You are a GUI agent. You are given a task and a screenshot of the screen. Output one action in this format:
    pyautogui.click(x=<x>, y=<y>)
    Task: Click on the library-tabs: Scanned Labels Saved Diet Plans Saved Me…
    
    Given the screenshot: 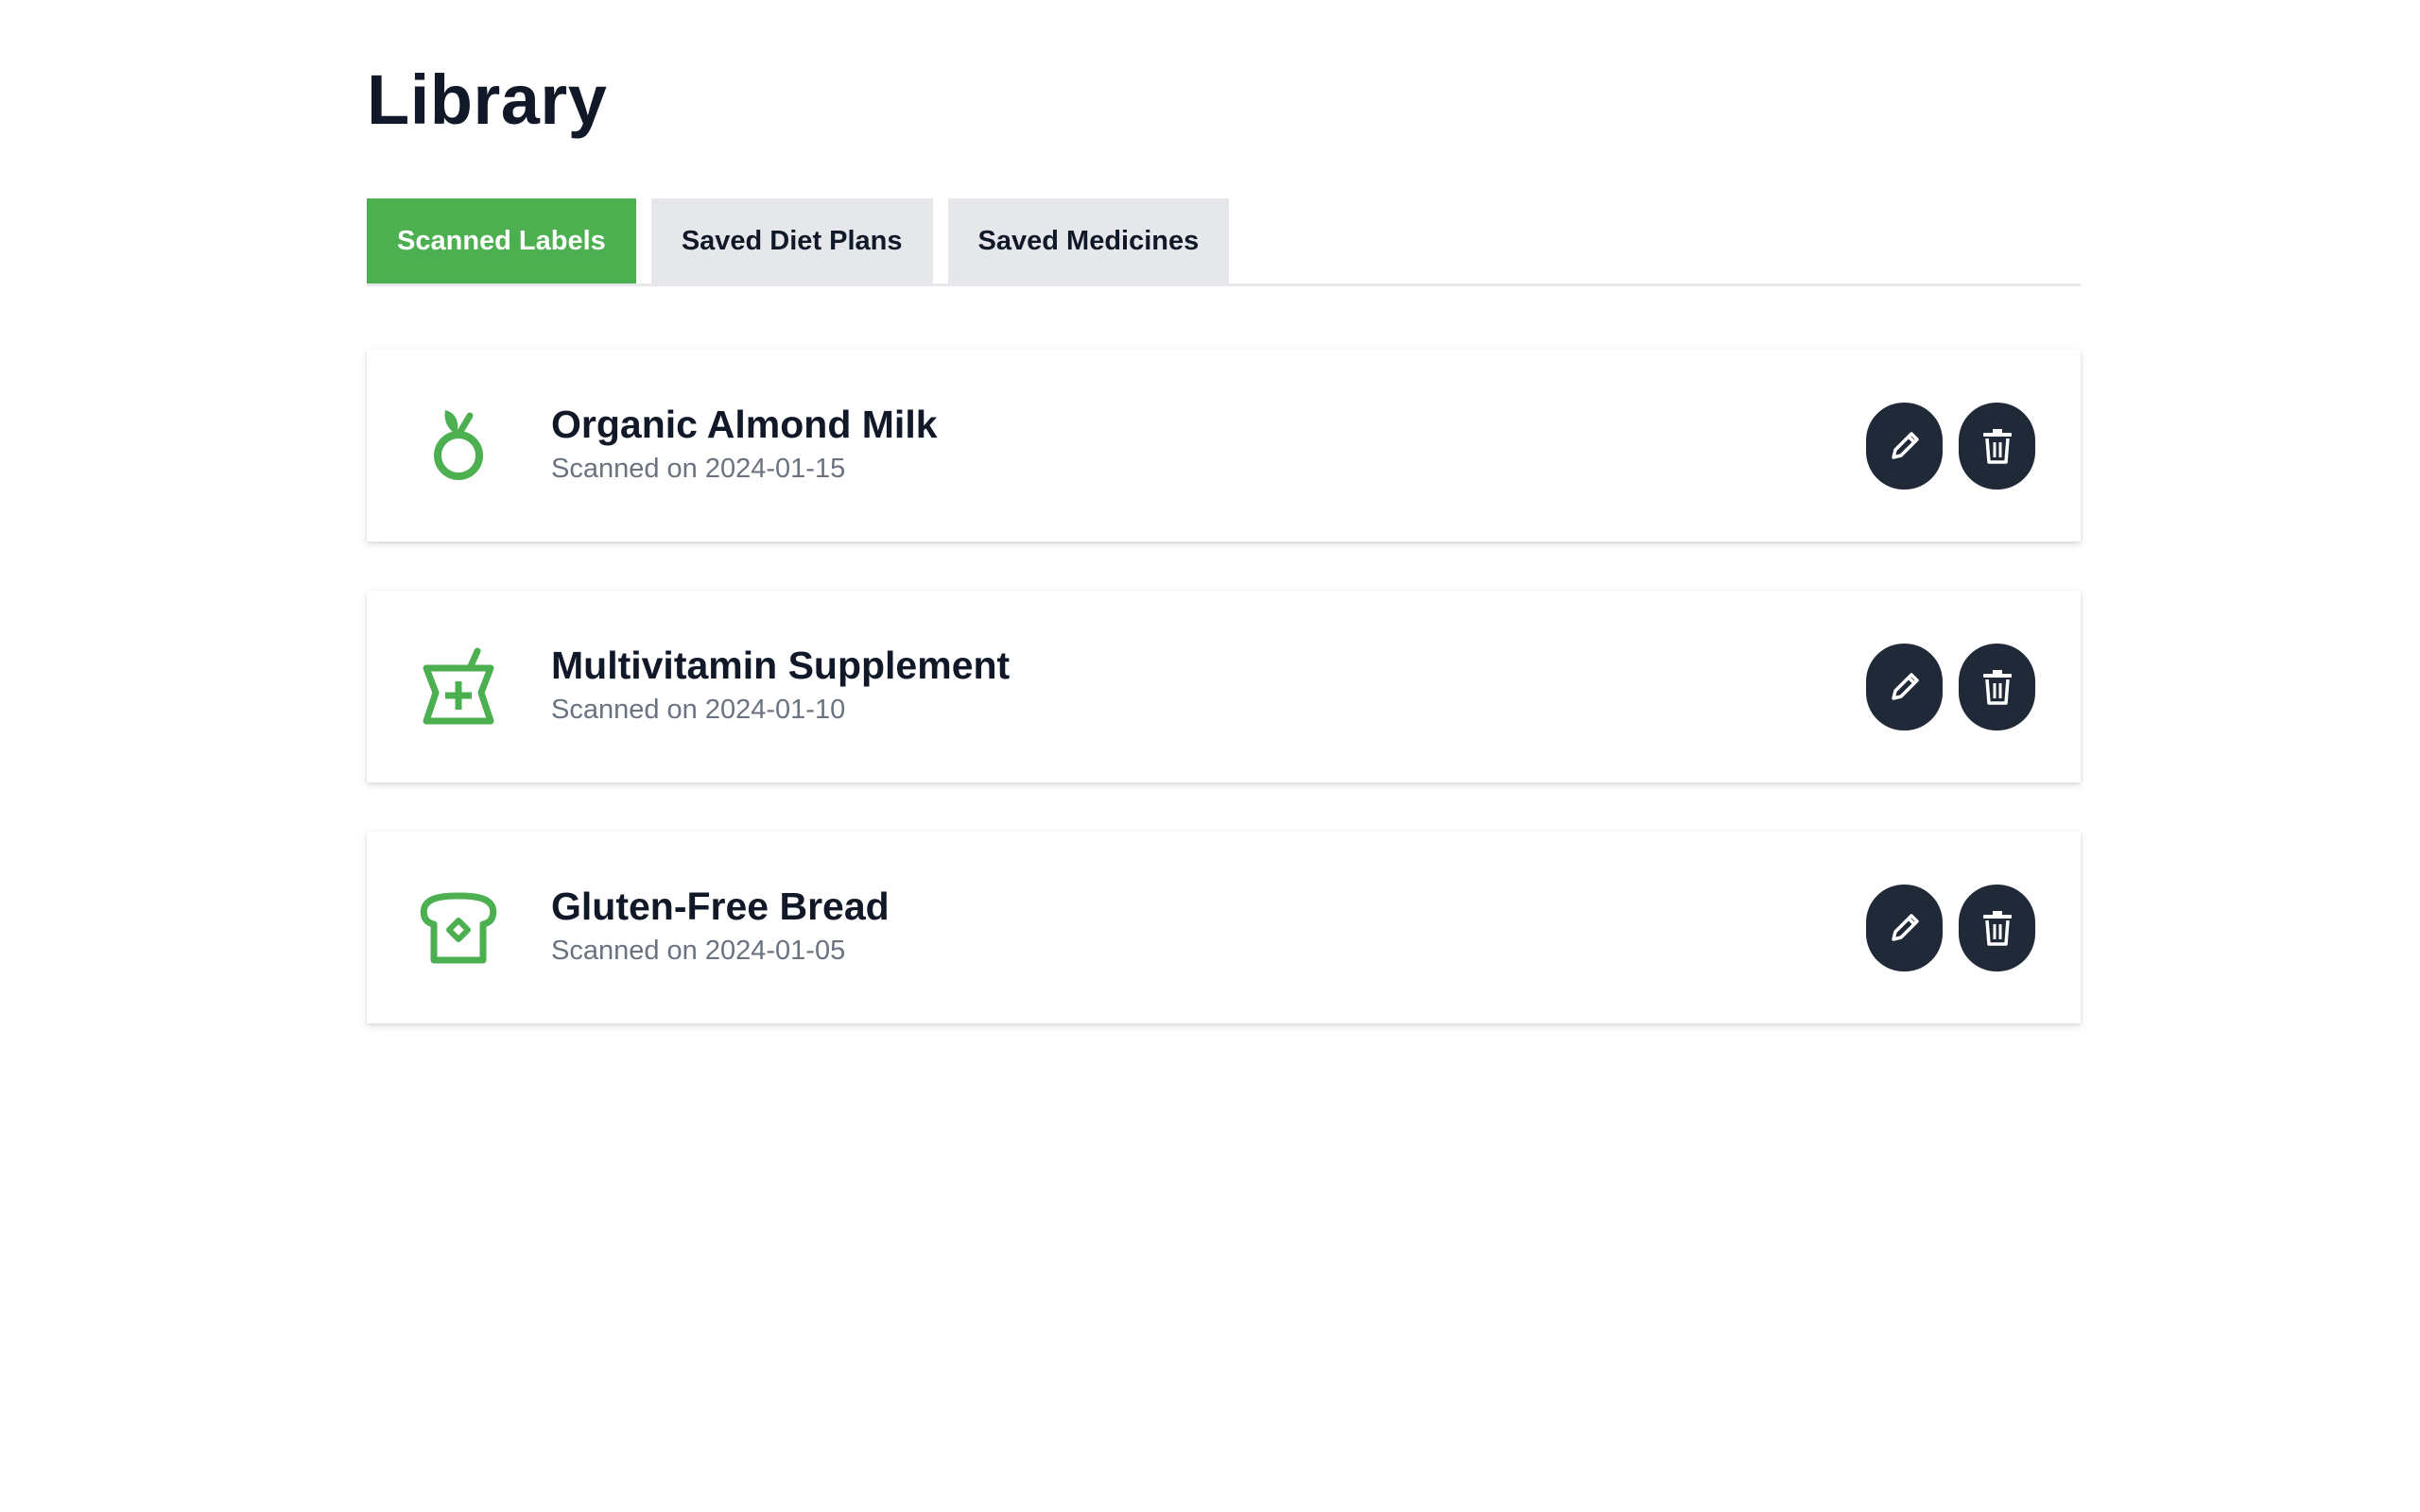 What is the action you would take?
    pyautogui.click(x=1224, y=242)
    